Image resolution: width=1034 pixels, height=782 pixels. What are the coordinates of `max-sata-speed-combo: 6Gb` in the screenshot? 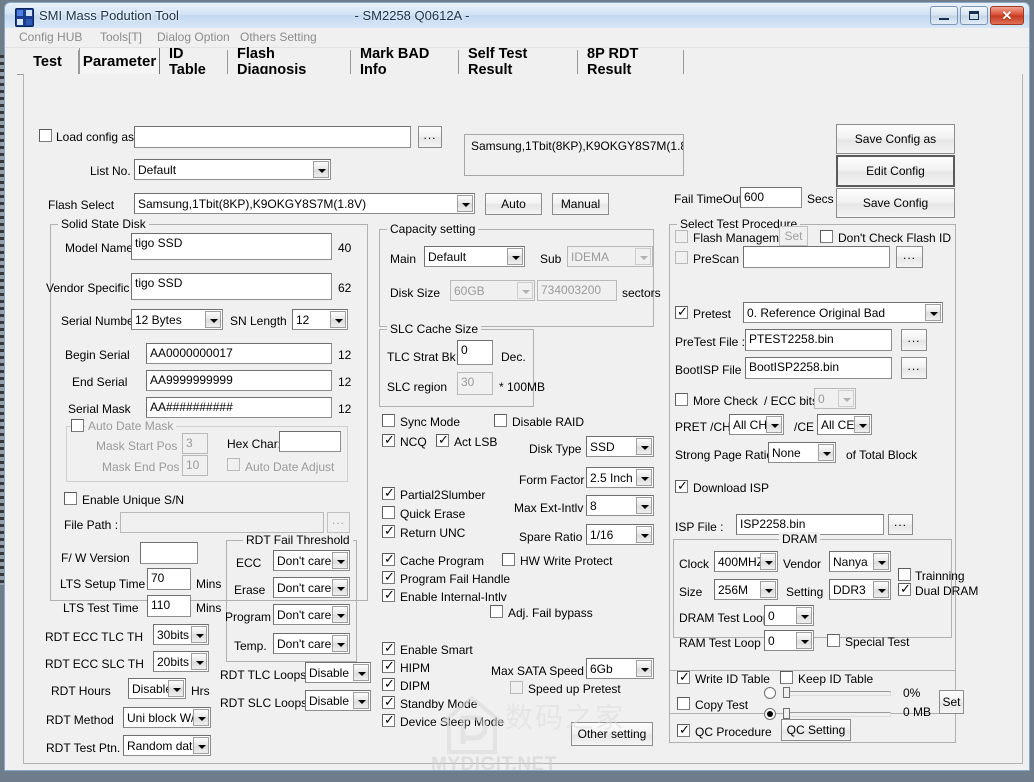 It's located at (620, 668).